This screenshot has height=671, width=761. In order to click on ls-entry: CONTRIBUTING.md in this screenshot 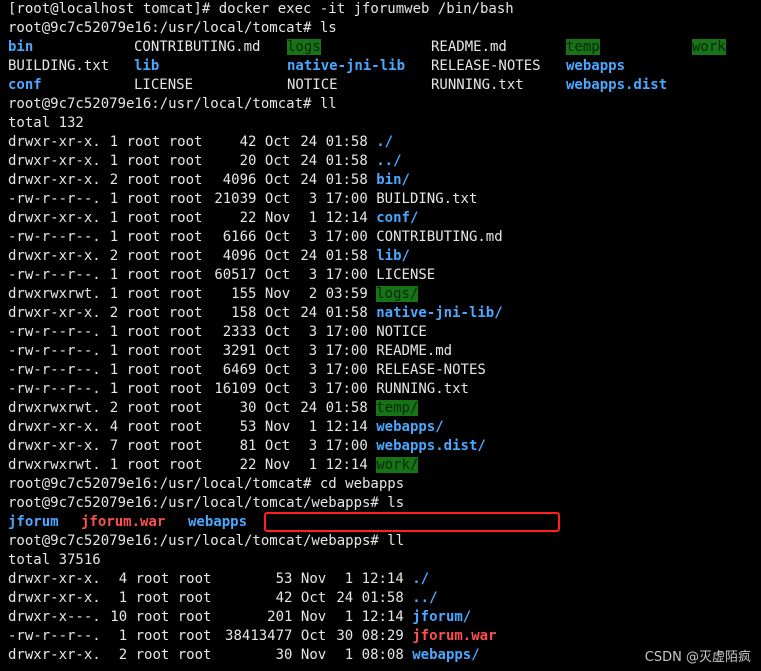, I will do `click(197, 47)`.